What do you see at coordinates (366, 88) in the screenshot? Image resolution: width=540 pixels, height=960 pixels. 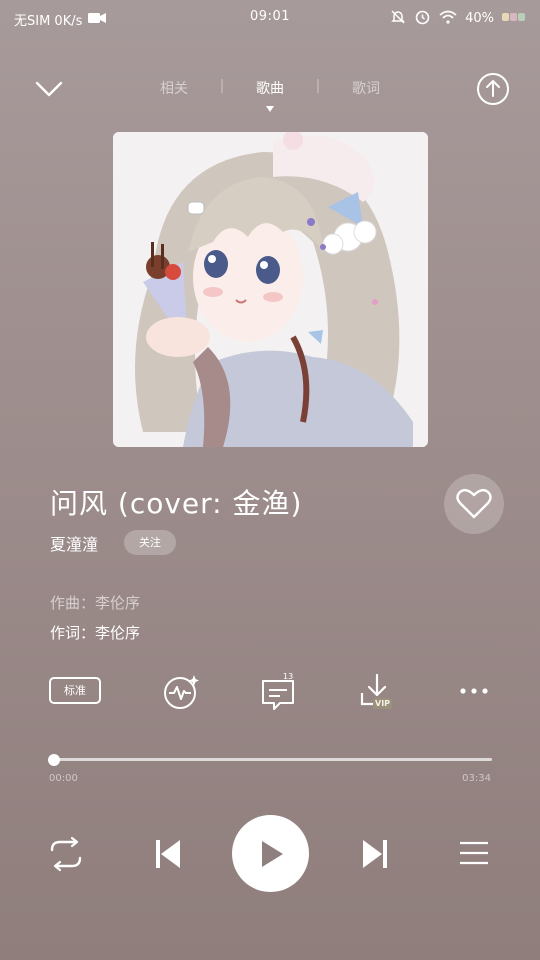 I see `tab-lyrics: 歌词` at bounding box center [366, 88].